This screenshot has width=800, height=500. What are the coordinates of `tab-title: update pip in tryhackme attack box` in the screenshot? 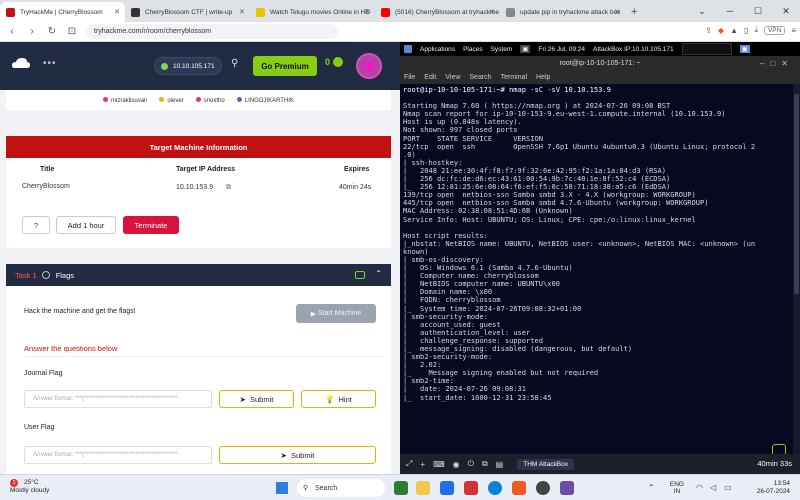 It's located at (570, 12).